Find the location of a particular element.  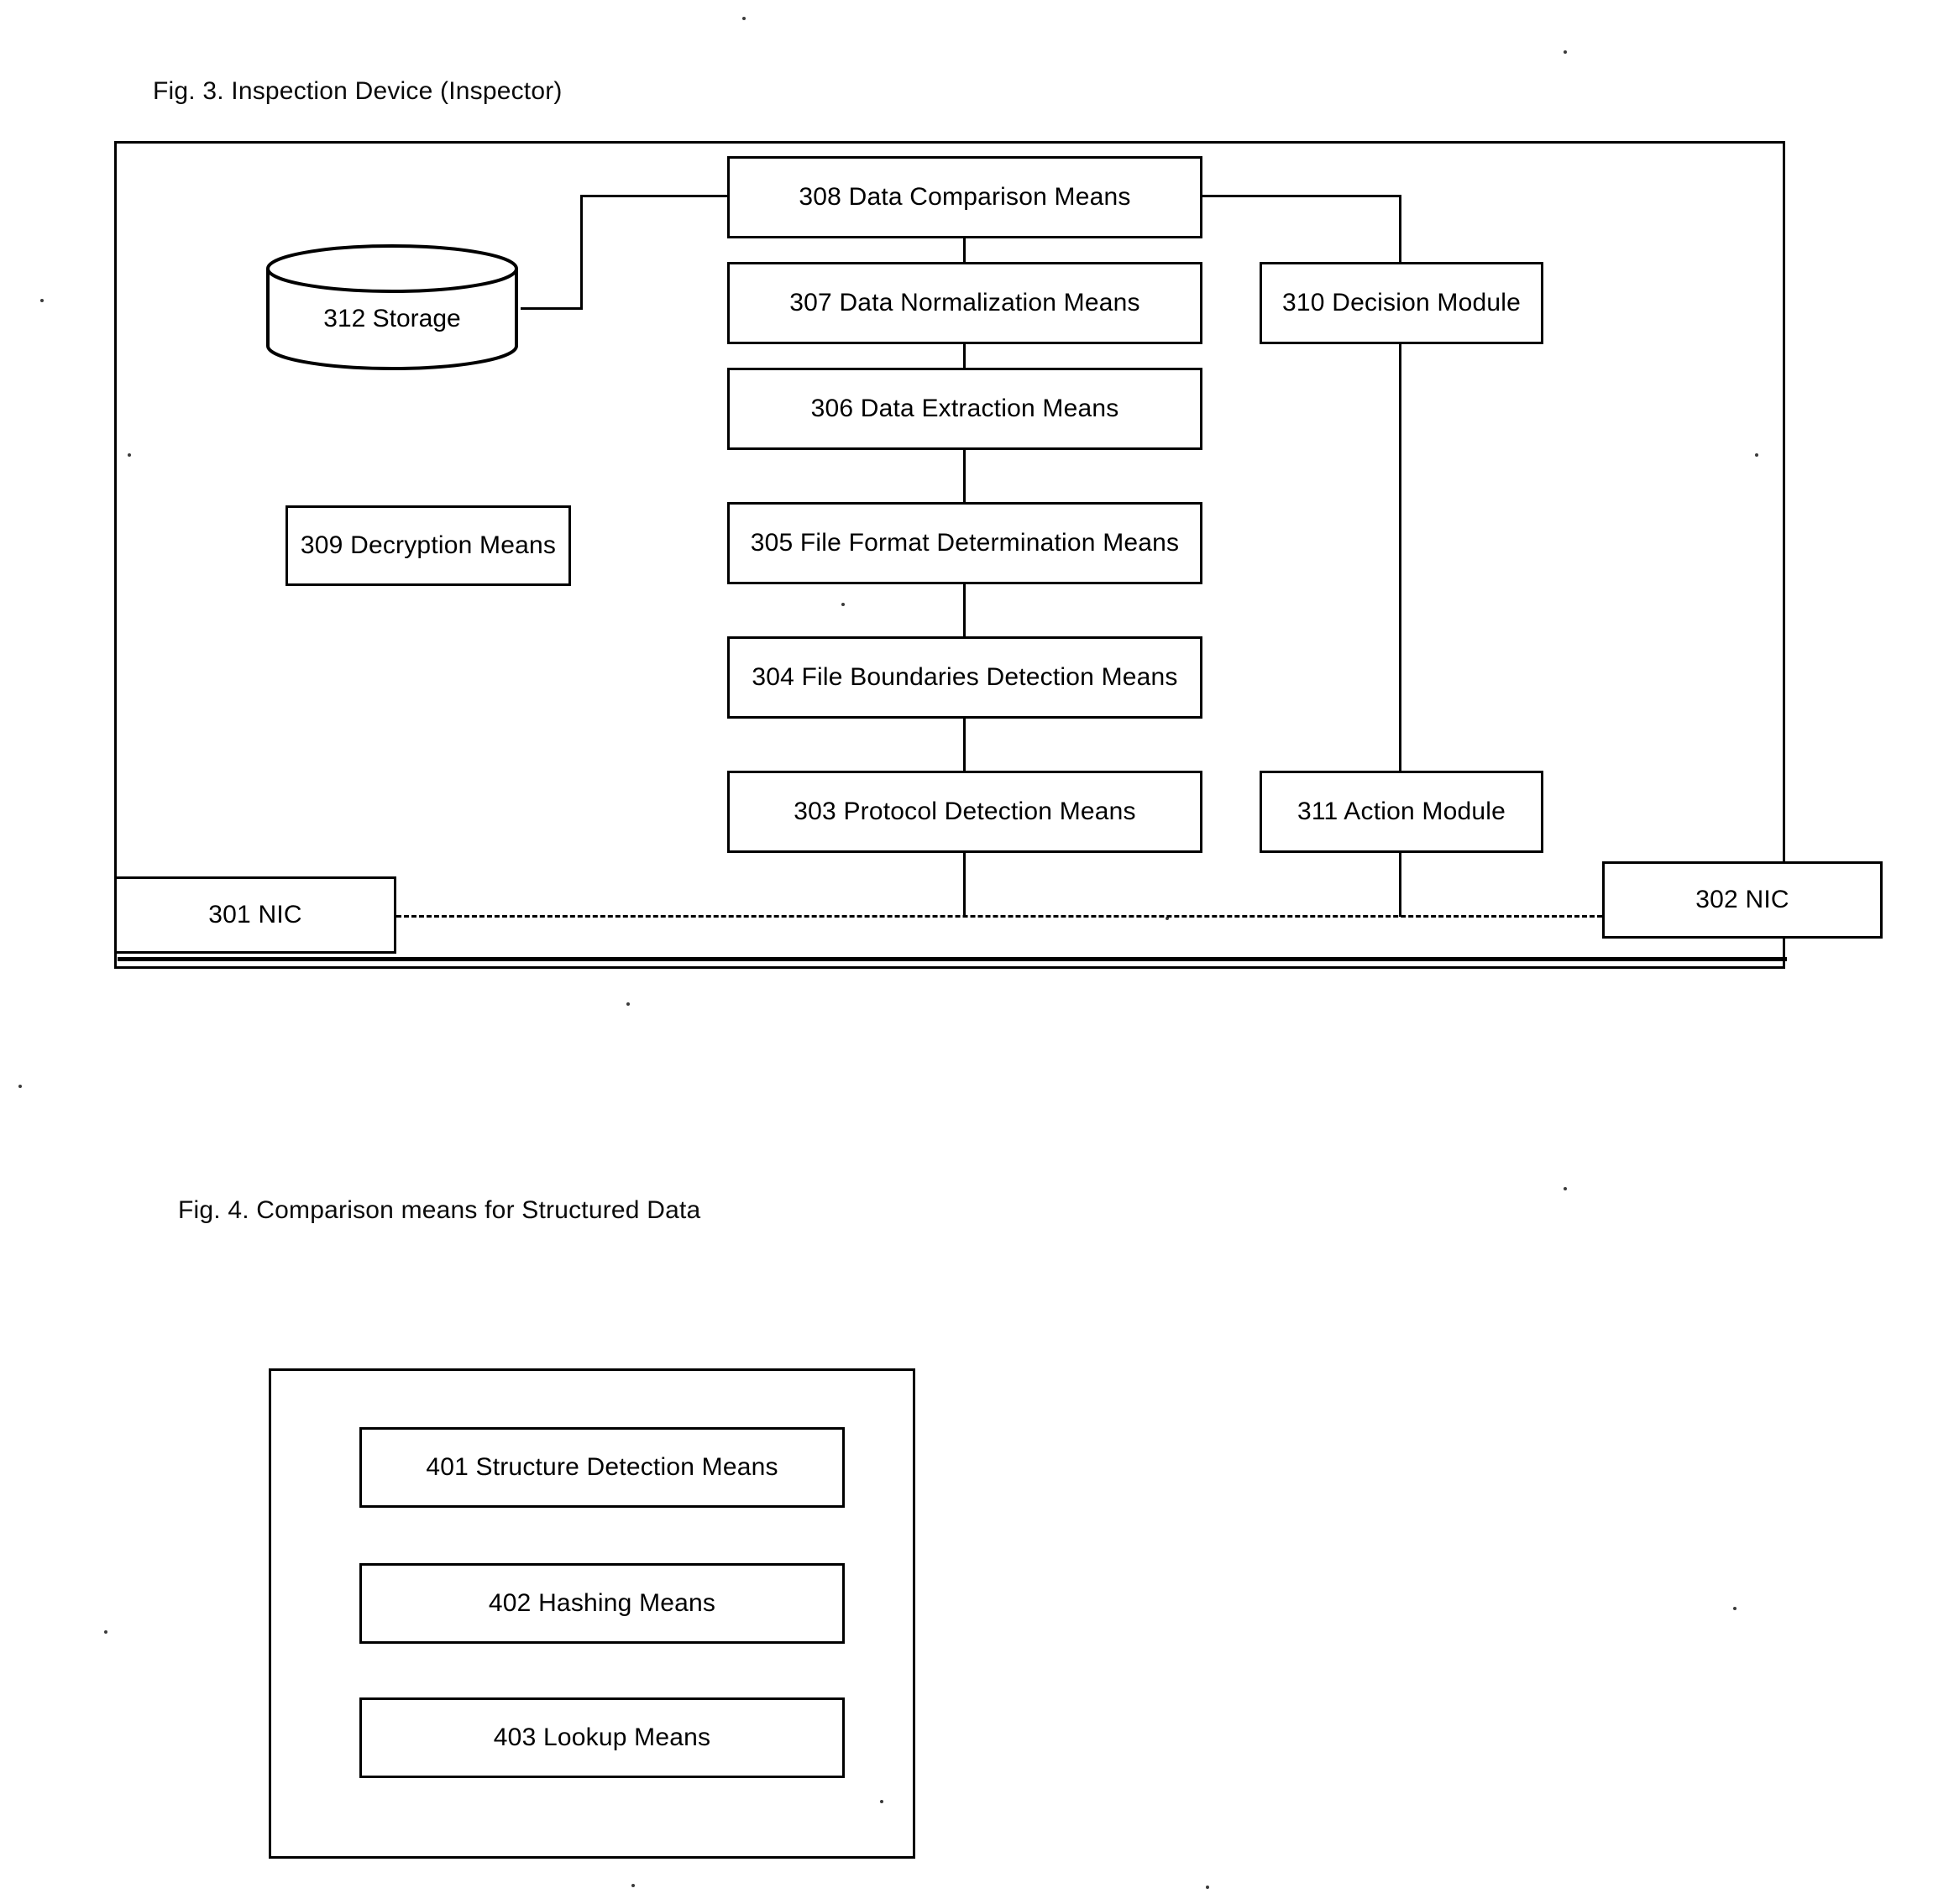

storage-cylinder: 312 Storage is located at coordinates (392, 309).